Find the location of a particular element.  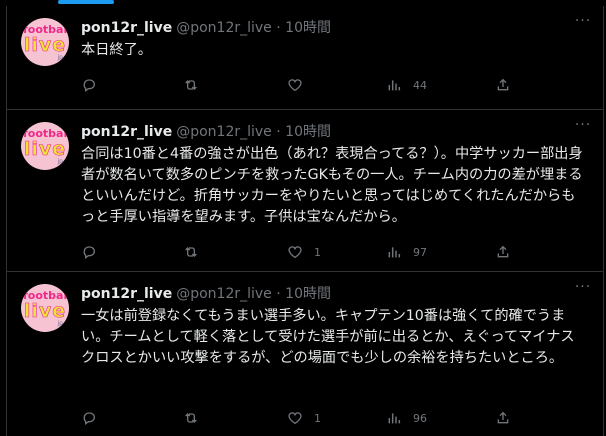

views-count: 44 is located at coordinates (420, 85).